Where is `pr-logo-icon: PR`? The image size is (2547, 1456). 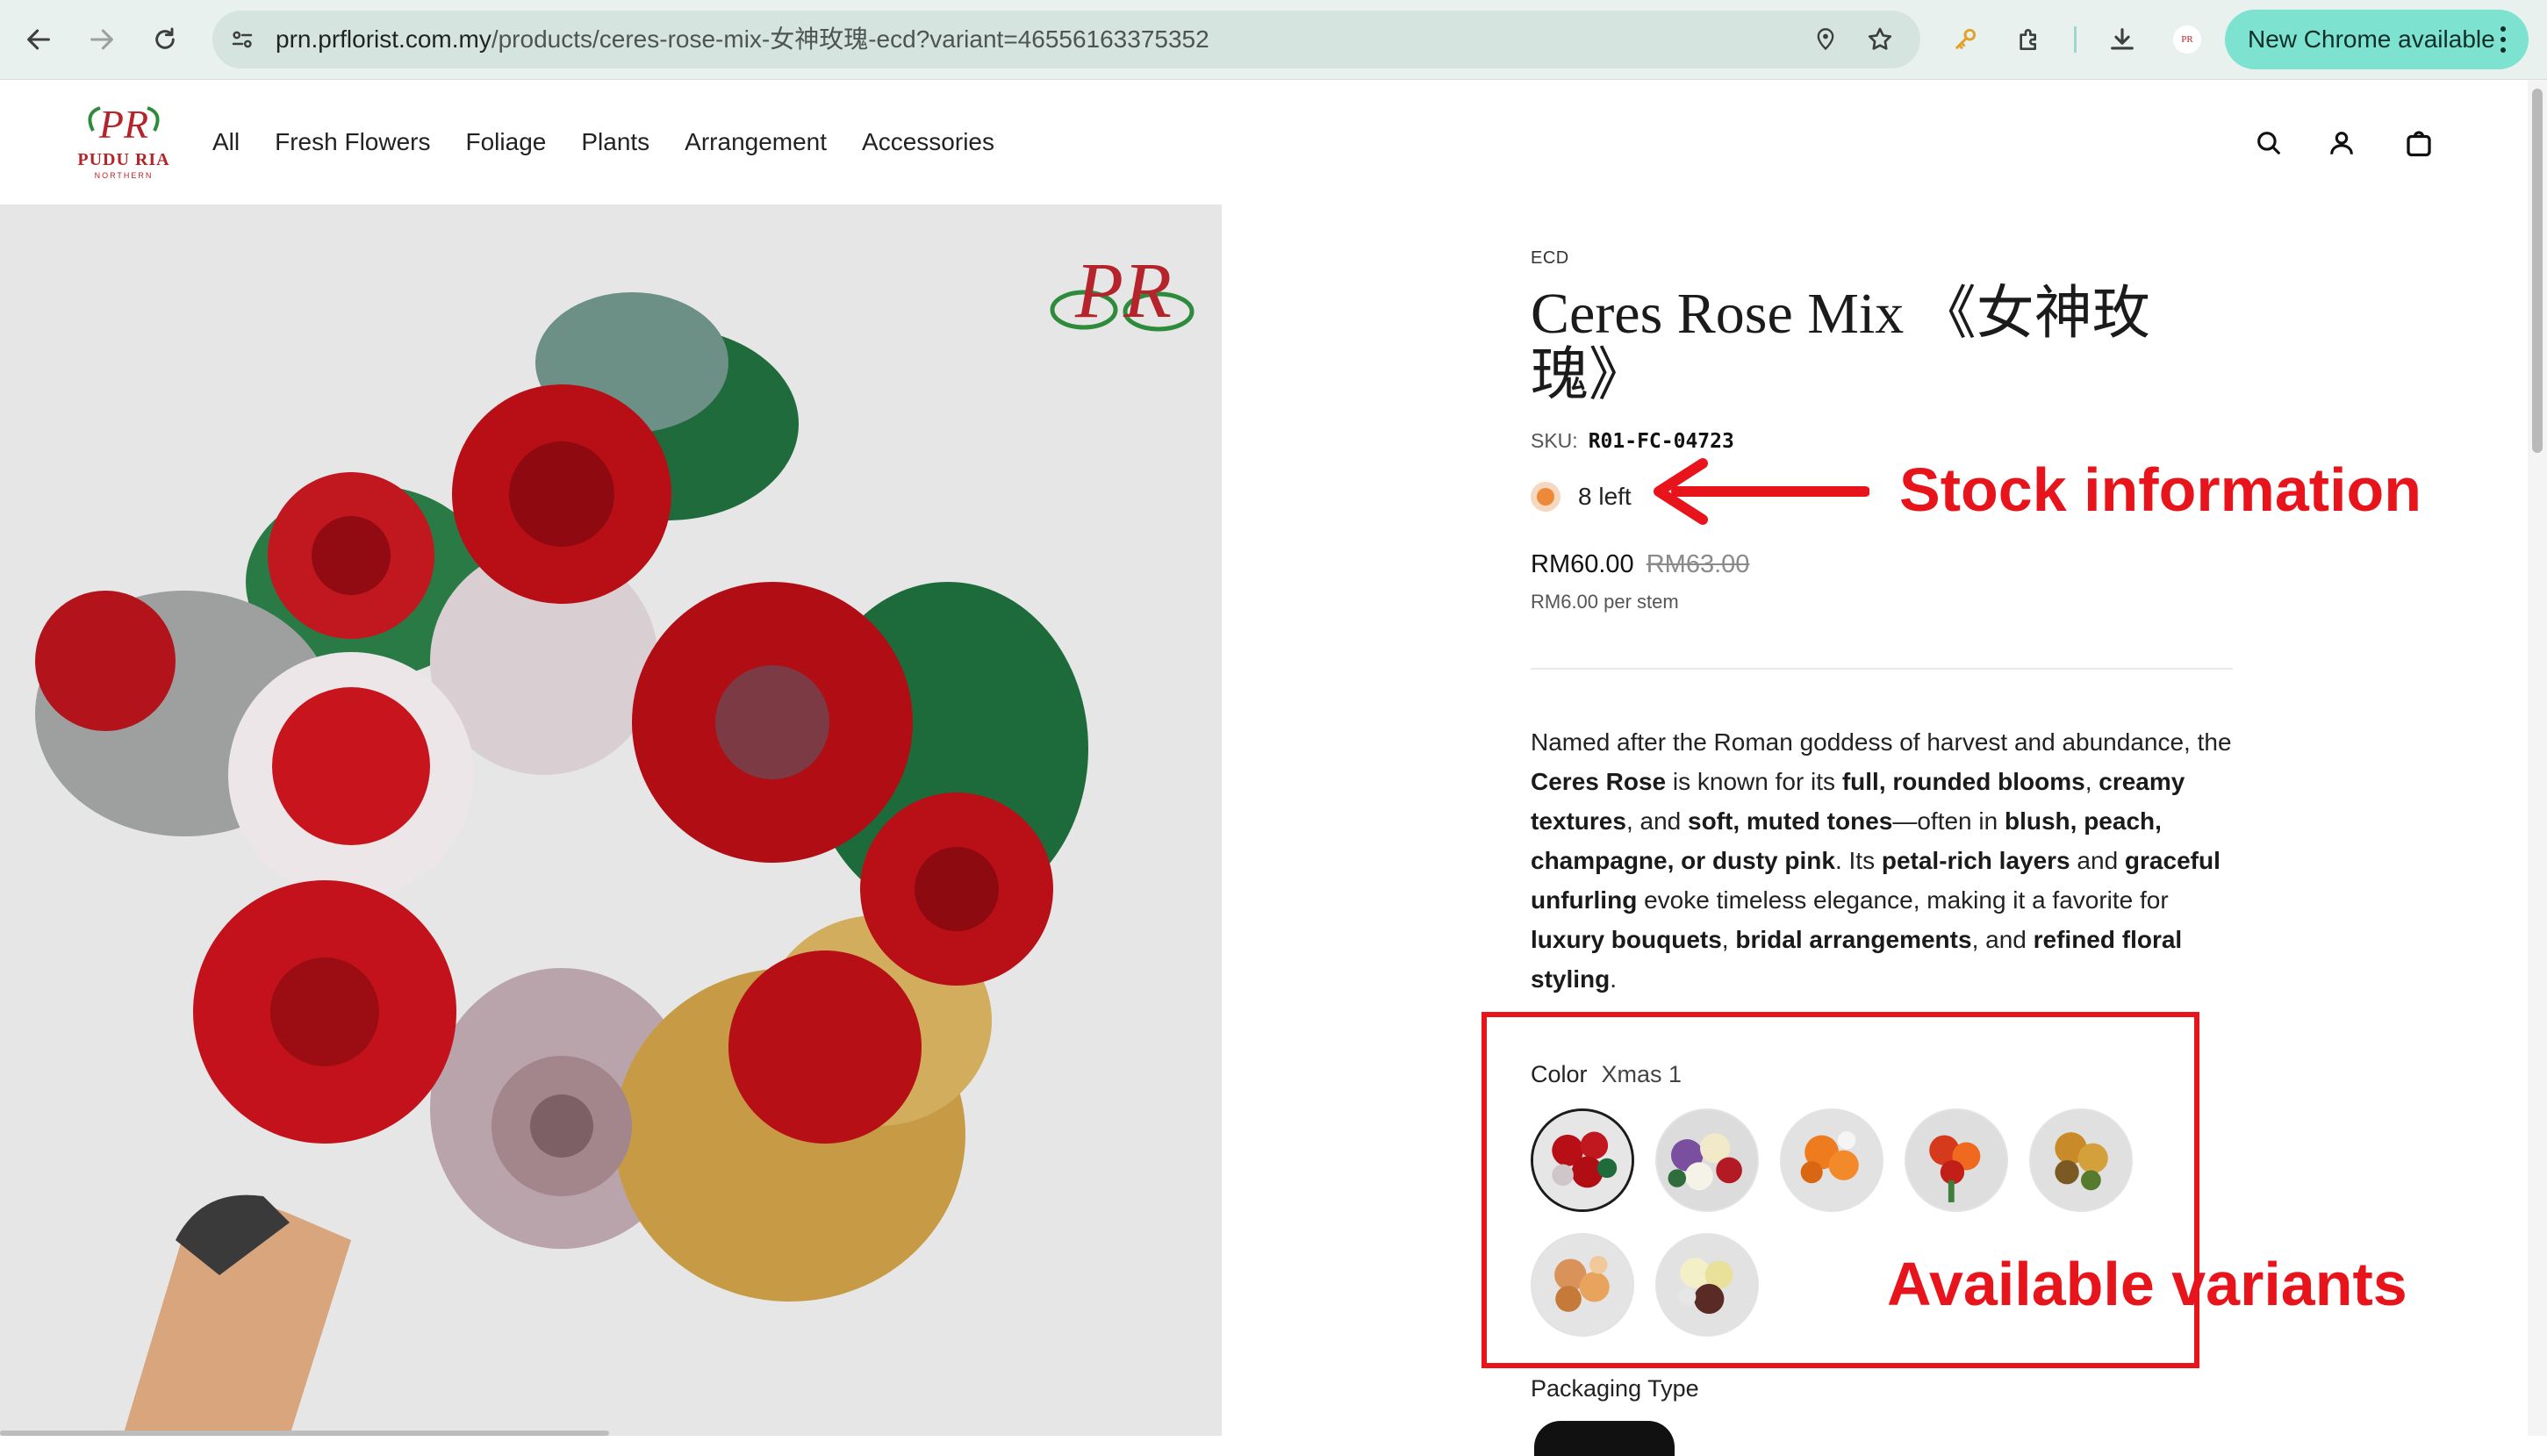 pr-logo-icon: PR is located at coordinates (124, 124).